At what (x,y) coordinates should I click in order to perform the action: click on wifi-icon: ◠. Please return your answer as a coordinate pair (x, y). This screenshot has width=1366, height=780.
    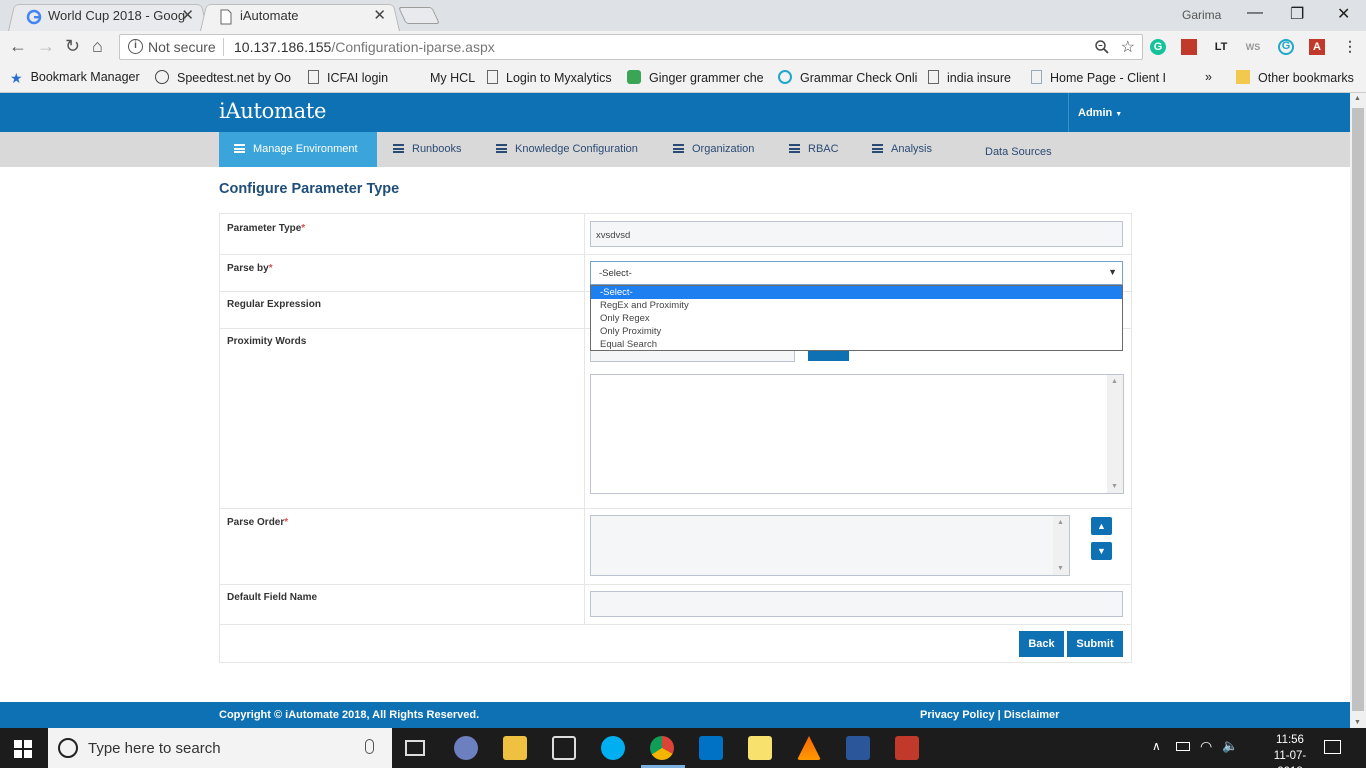
    Looking at the image, I should click on (1206, 746).